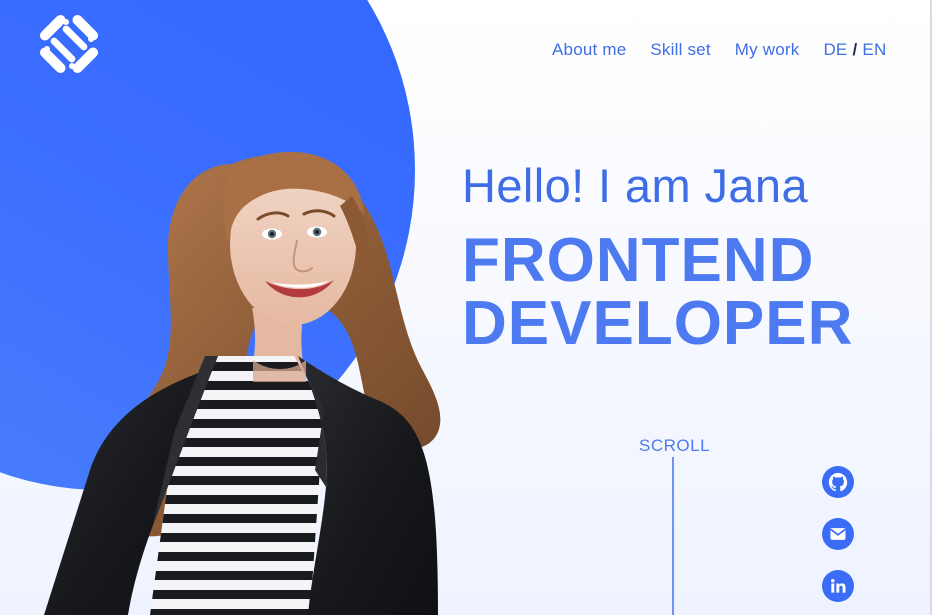 Image resolution: width=932 pixels, height=615 pixels. Describe the element at coordinates (767, 50) in the screenshot. I see `nav-my-work: My work` at that location.